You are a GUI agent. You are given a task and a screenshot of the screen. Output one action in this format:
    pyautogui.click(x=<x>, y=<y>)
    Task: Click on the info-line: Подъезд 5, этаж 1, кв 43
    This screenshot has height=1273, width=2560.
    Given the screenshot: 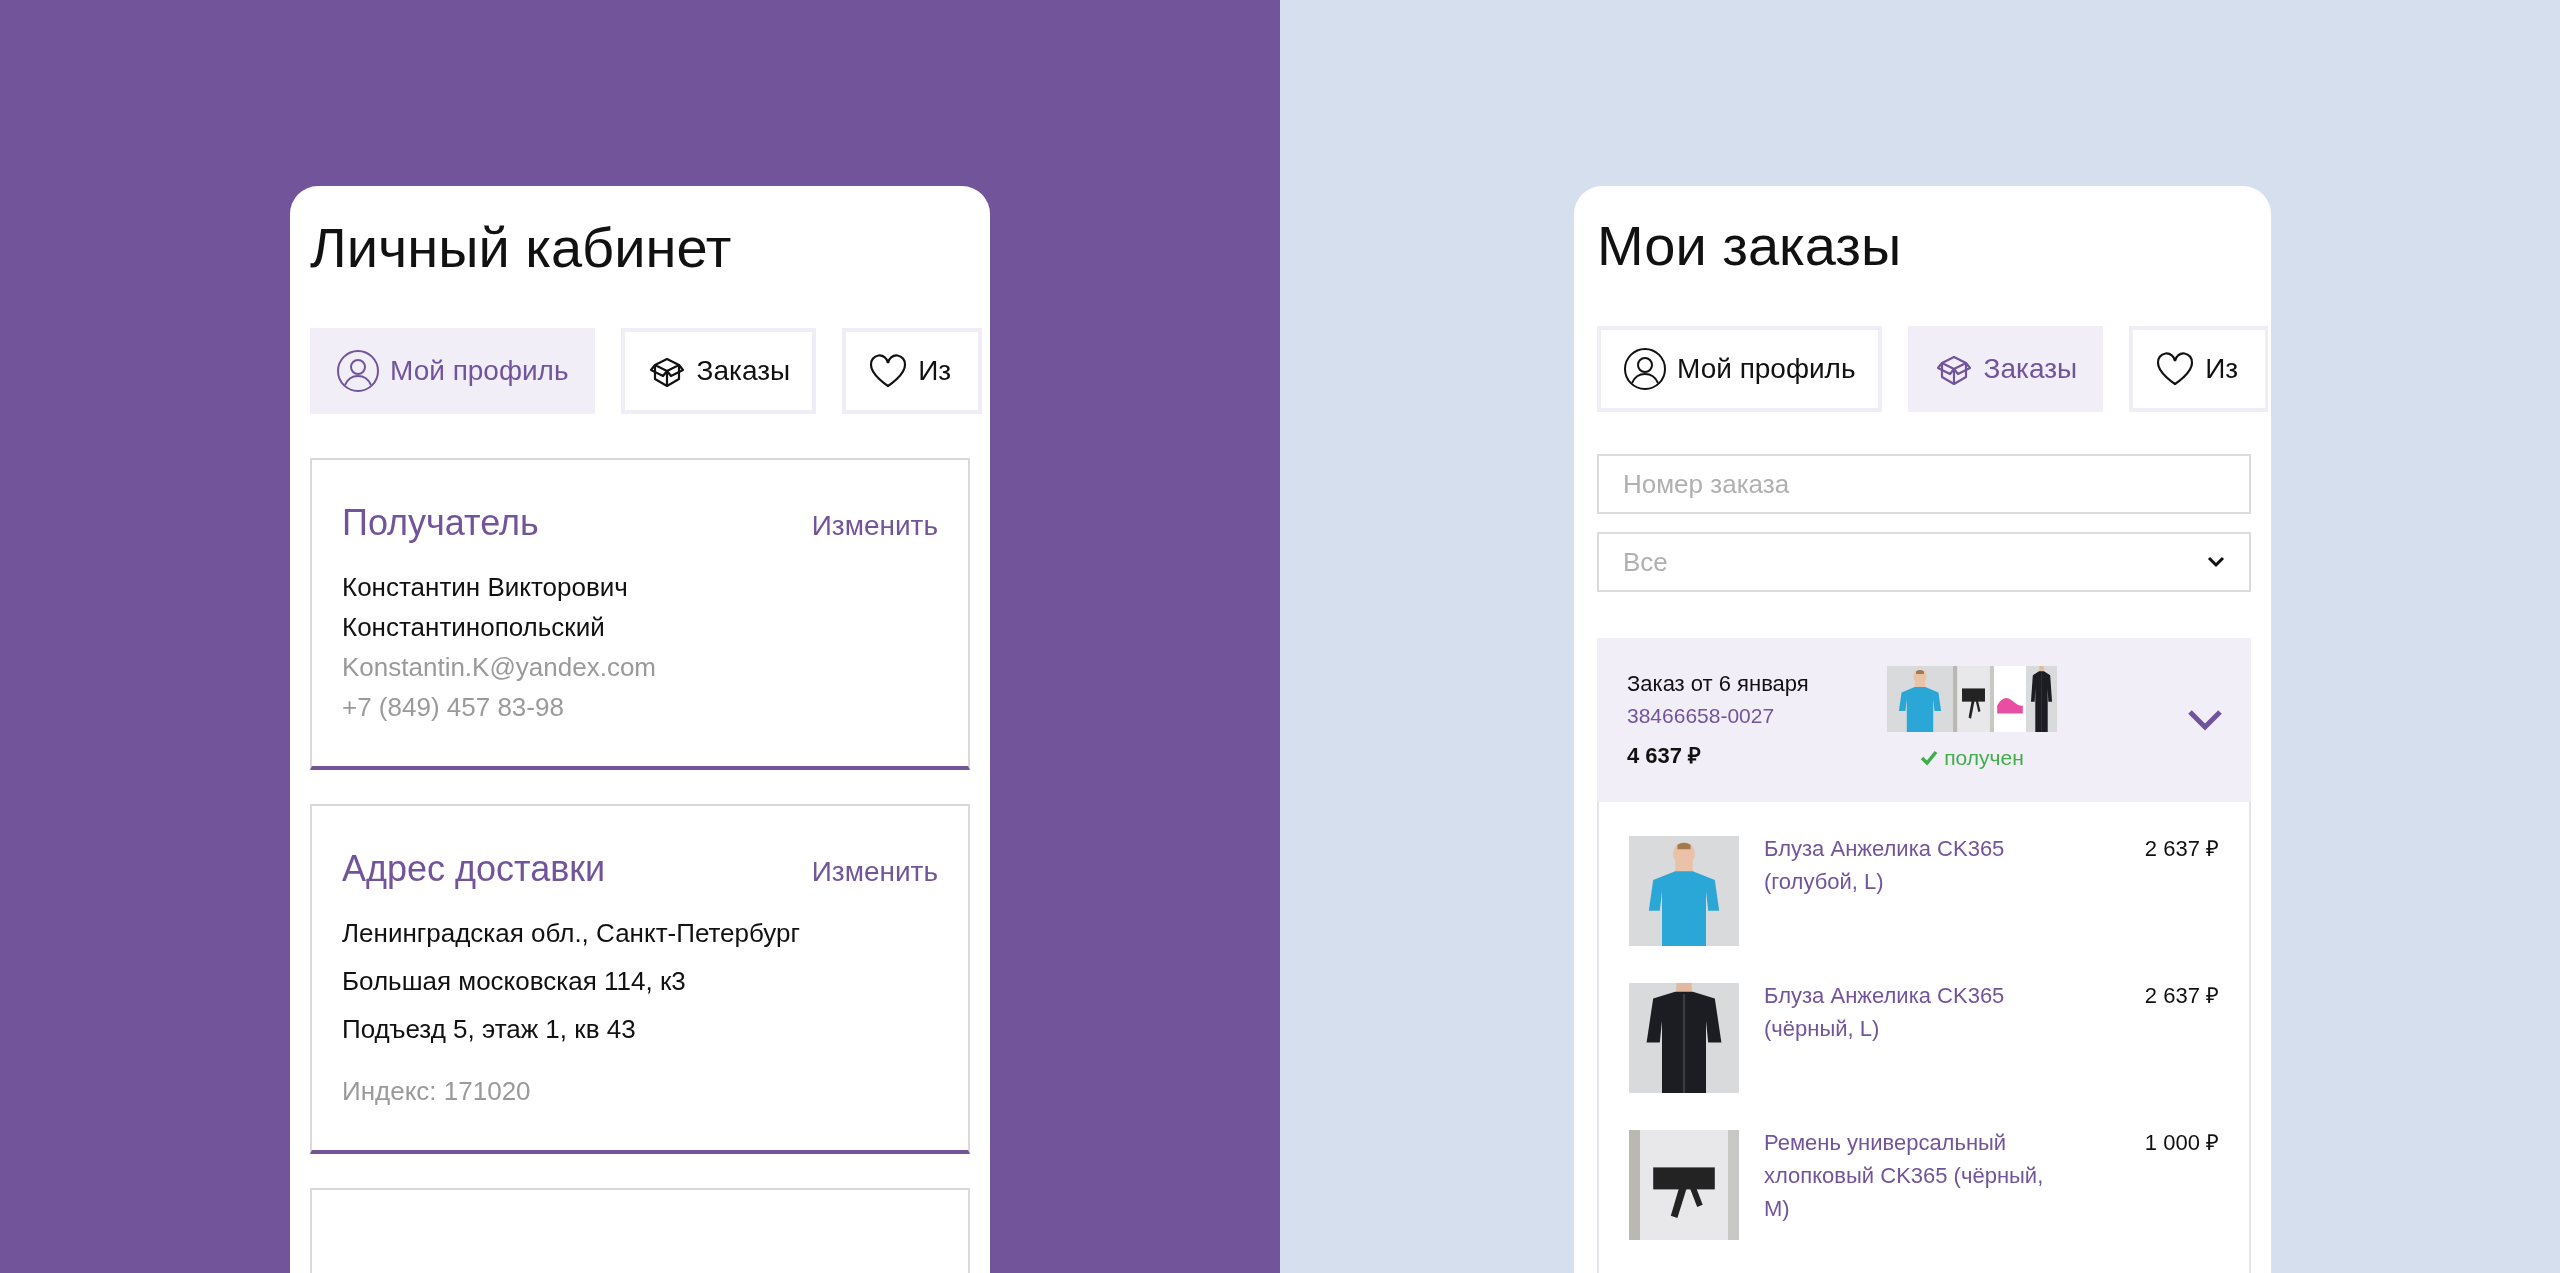 What is the action you would take?
    pyautogui.click(x=489, y=1029)
    